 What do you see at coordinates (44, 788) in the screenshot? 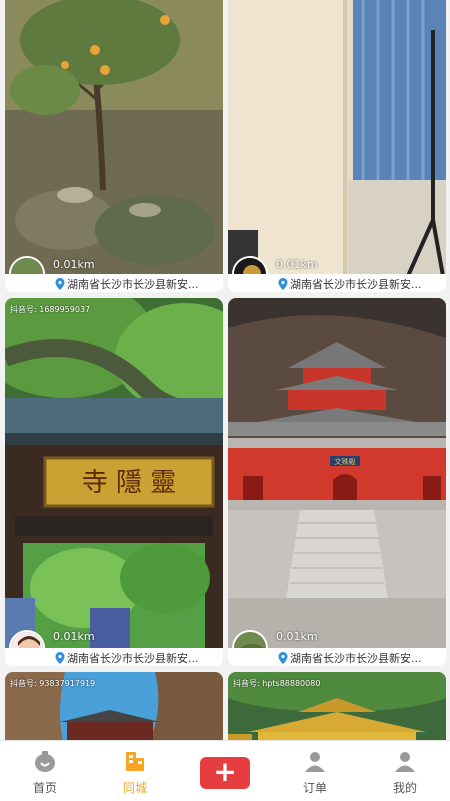
I see `tab-label: 首页` at bounding box center [44, 788].